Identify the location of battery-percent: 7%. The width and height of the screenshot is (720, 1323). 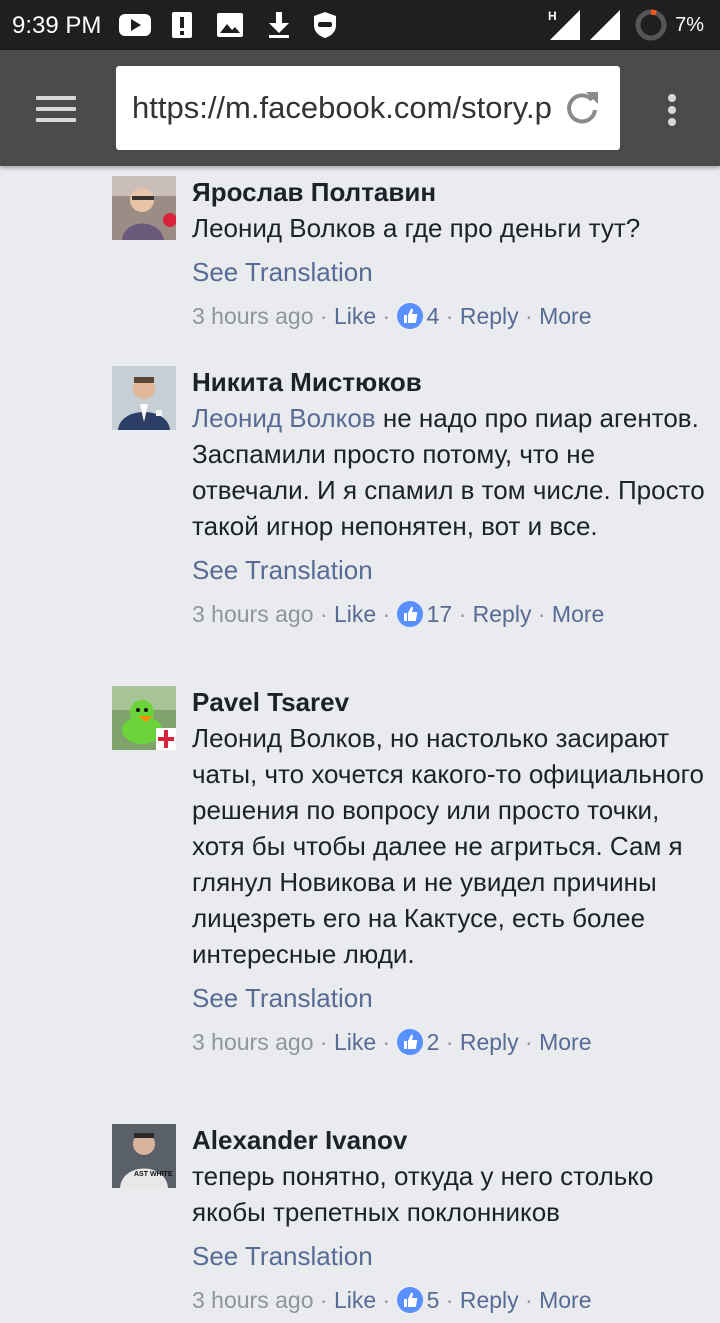
(689, 25).